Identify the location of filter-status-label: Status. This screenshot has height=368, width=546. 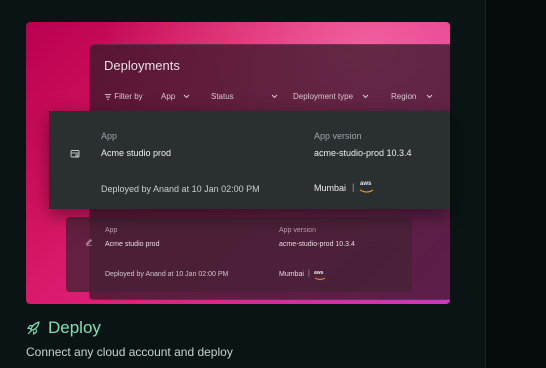
(222, 96).